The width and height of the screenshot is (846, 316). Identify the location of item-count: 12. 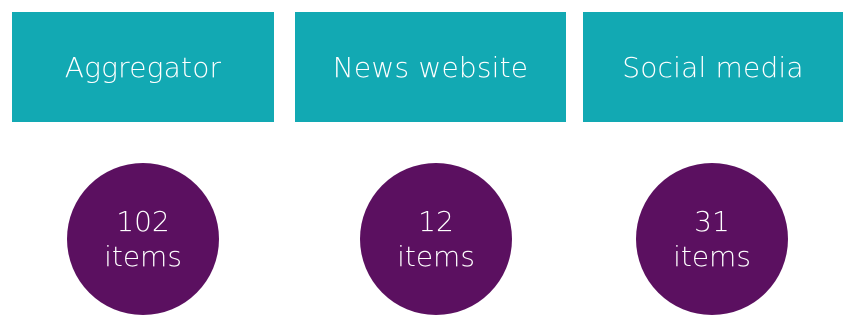
(436, 221).